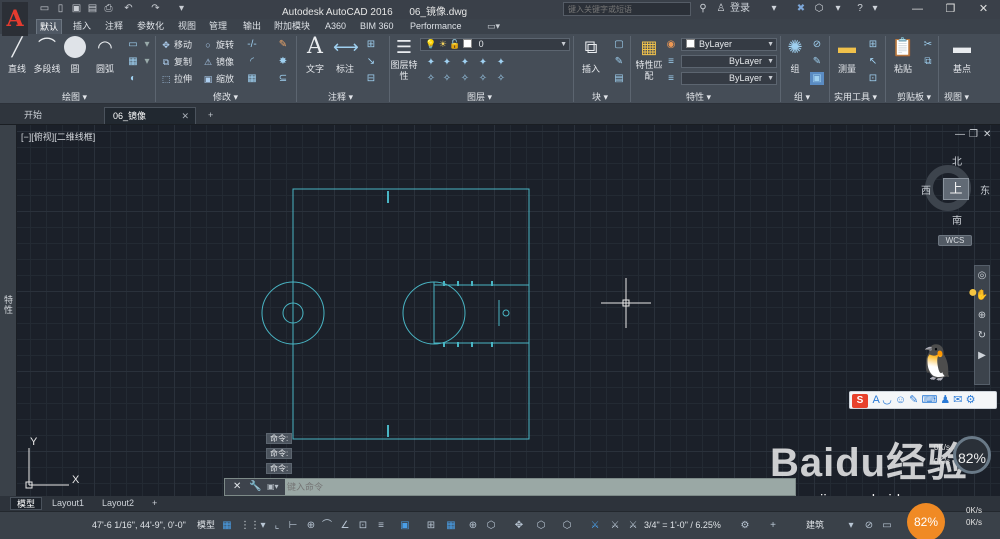  Describe the element at coordinates (729, 78) in the screenshot. I see `lineweight-dropdown: ByLayer ▼` at that location.